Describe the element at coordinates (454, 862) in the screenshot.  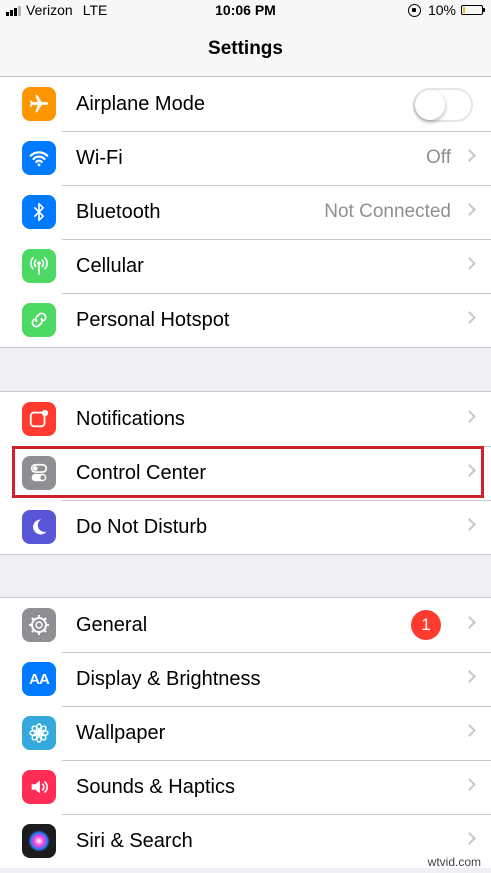
I see `watermark: wtvid.com` at that location.